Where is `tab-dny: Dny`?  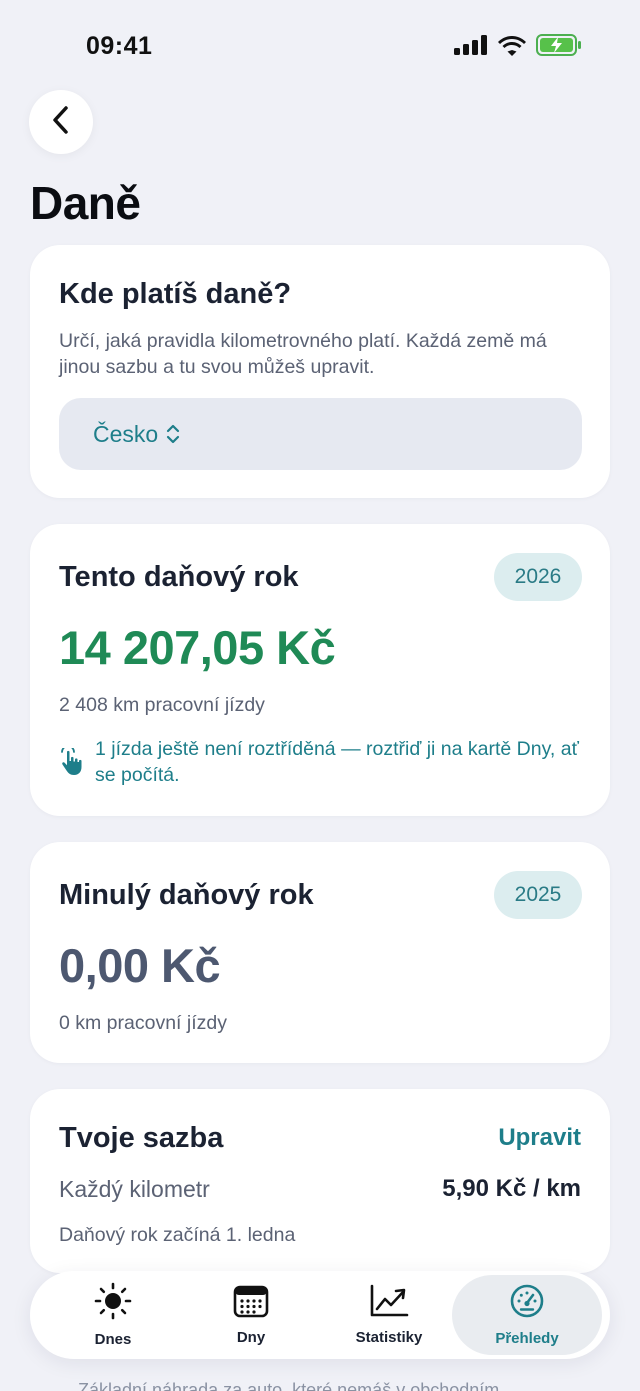 tab-dny: Dny is located at coordinates (251, 1315).